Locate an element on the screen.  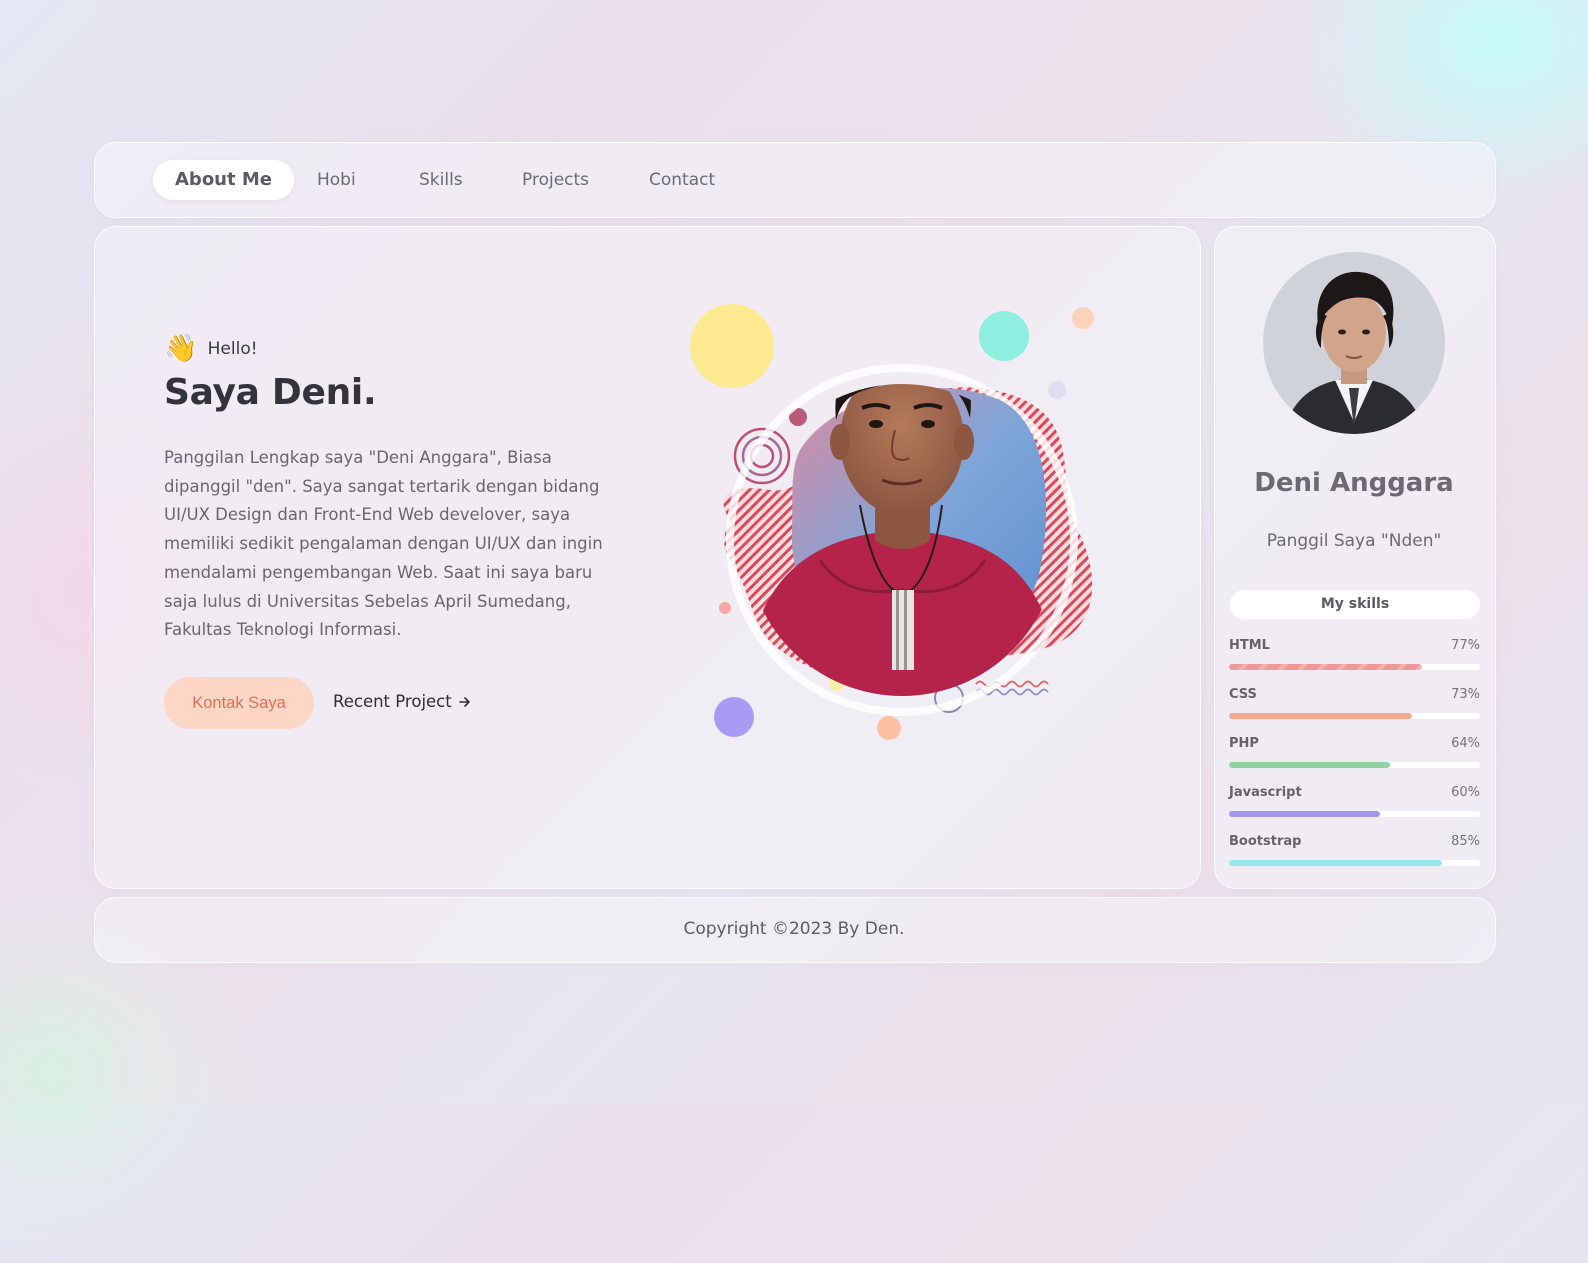
skill-percent: 64% is located at coordinates (1465, 743).